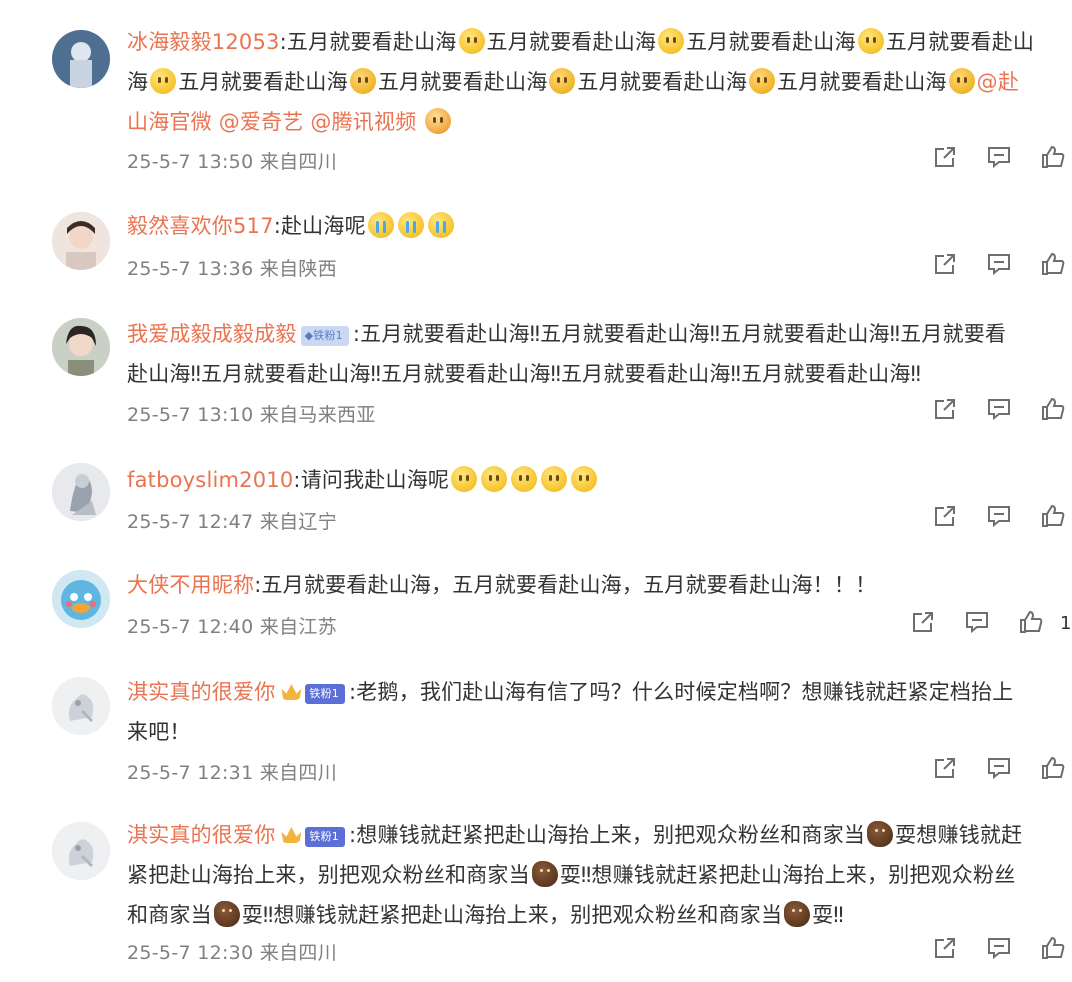  What do you see at coordinates (597, 732) in the screenshot?
I see `comment-text-line: 来吧！` at bounding box center [597, 732].